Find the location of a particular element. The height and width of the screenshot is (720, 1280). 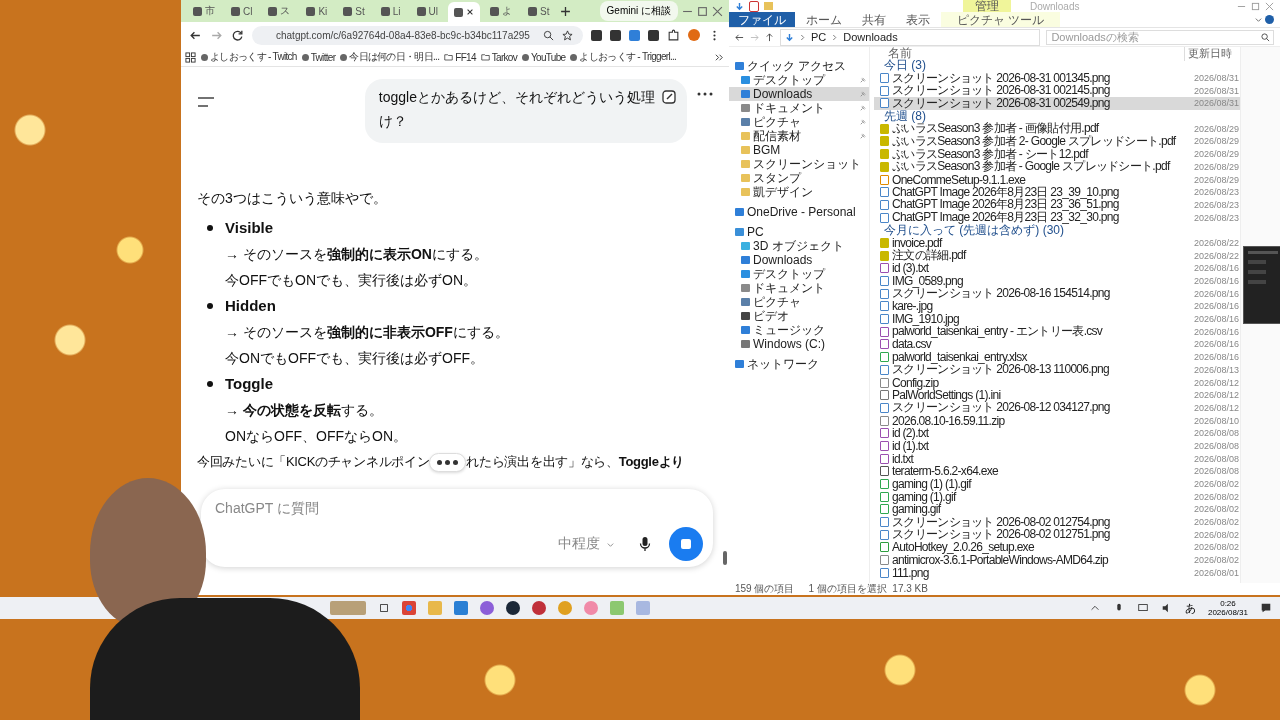

file-name: palworld_taisenkai_entry.xlsx is located at coordinates (1041, 357).